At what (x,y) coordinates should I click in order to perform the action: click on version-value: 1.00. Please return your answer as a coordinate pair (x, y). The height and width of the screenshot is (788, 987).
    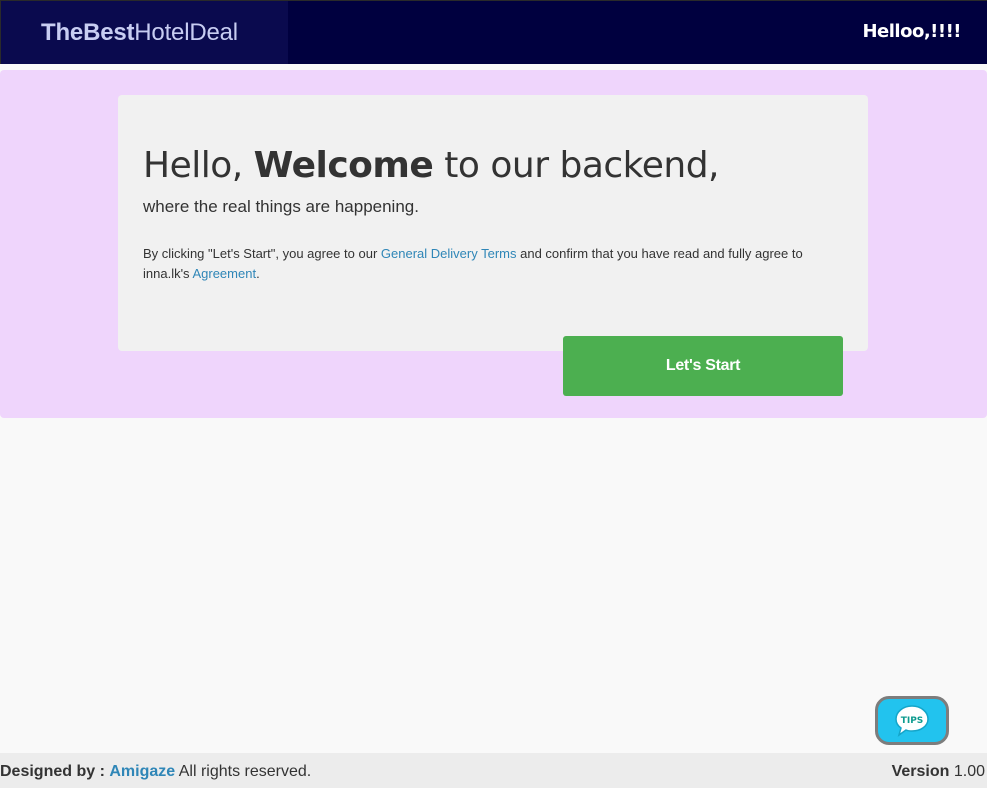
    Looking at the image, I should click on (969, 771).